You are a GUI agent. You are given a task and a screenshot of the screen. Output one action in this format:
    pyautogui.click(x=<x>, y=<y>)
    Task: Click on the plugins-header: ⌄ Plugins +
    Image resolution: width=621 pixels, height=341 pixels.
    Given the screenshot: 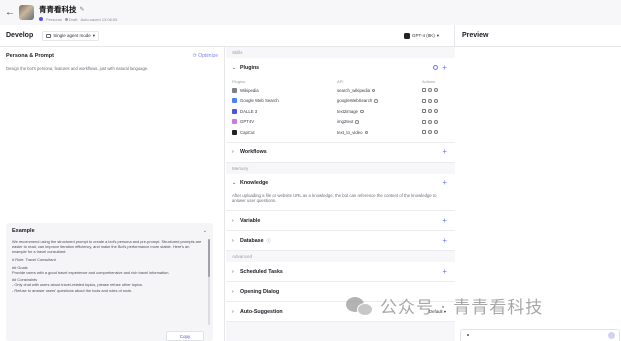 What is the action you would take?
    pyautogui.click(x=340, y=67)
    